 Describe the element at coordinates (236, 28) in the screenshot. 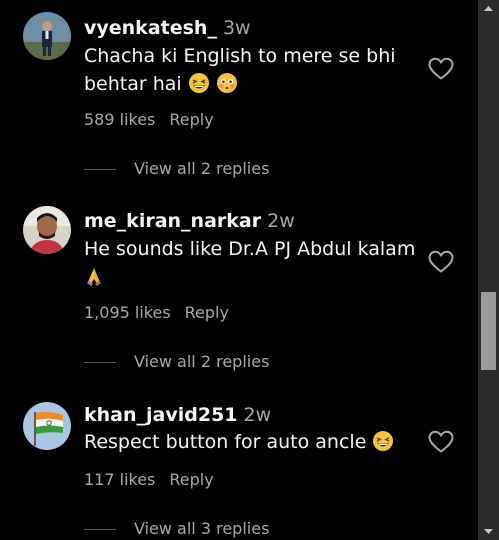

I see `comment-time: 3w` at that location.